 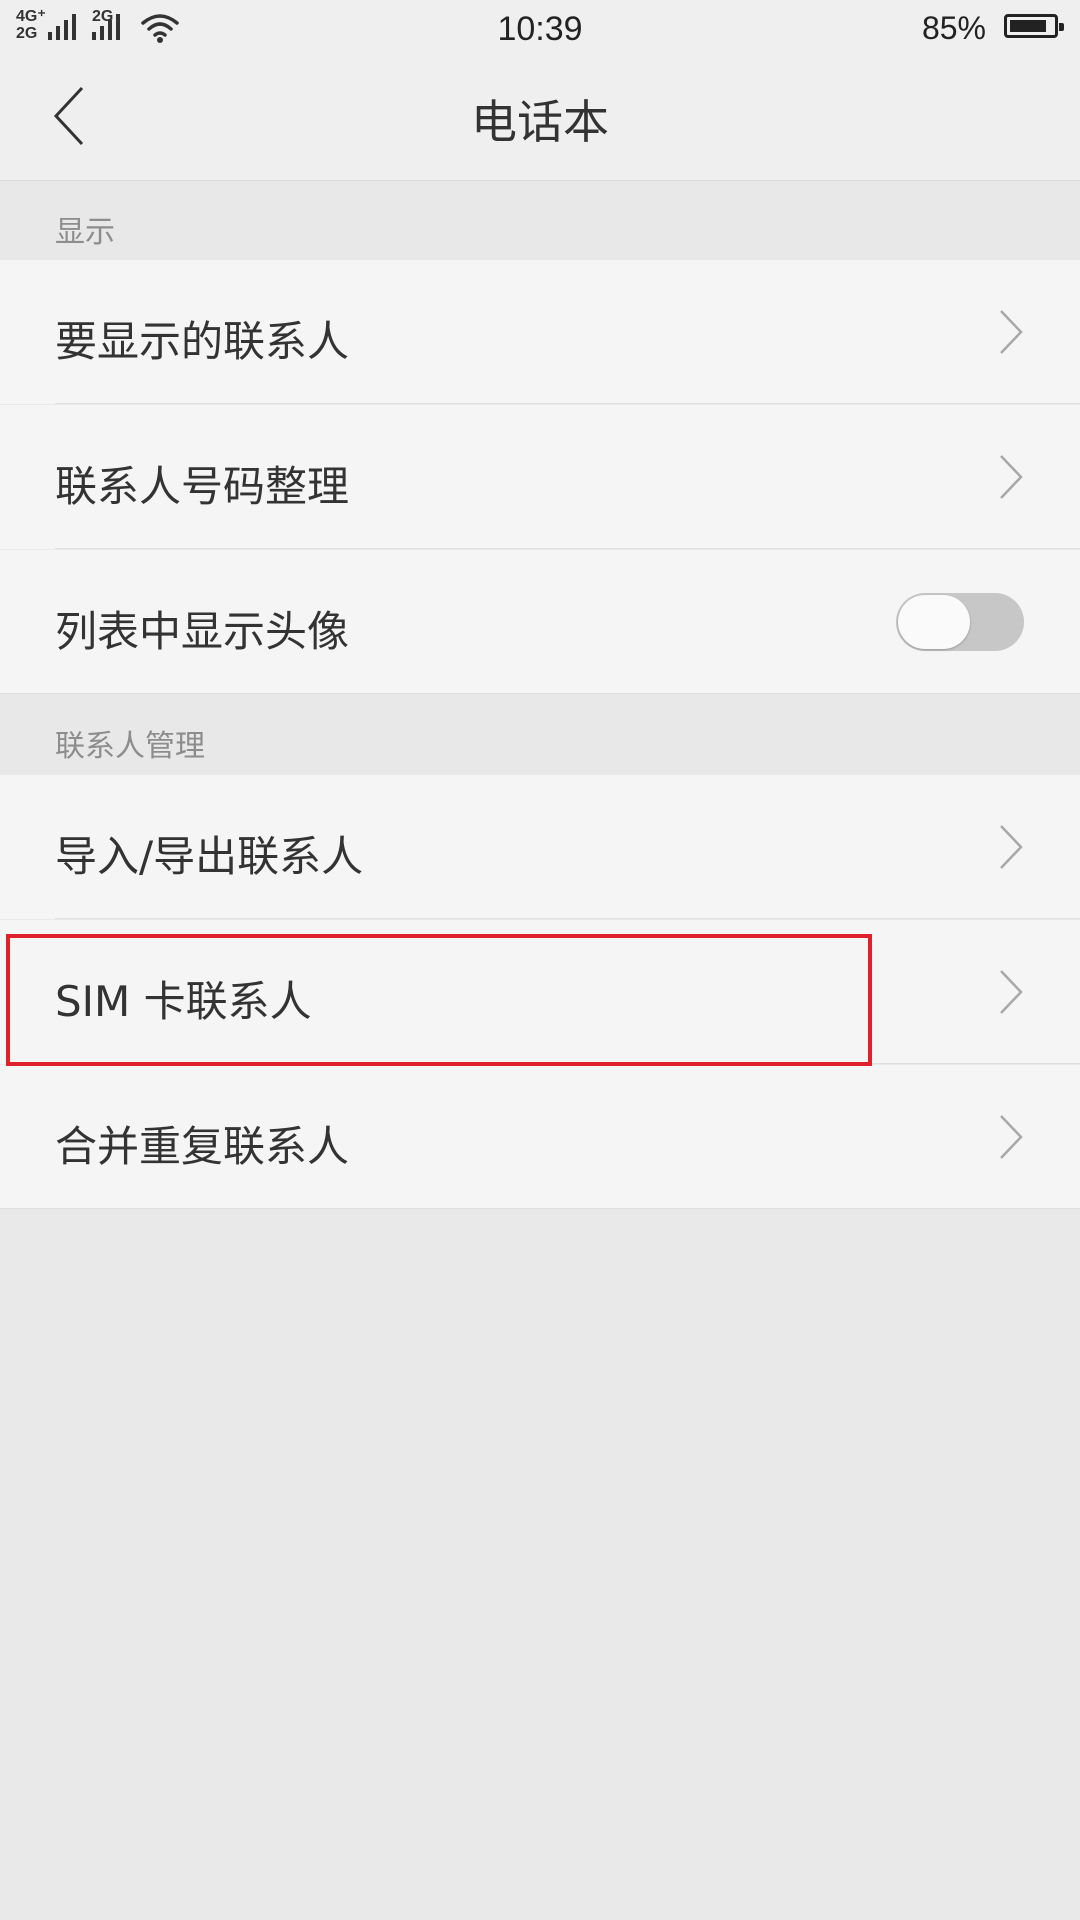 I want to click on title-bar: 电话本, so click(x=540, y=118).